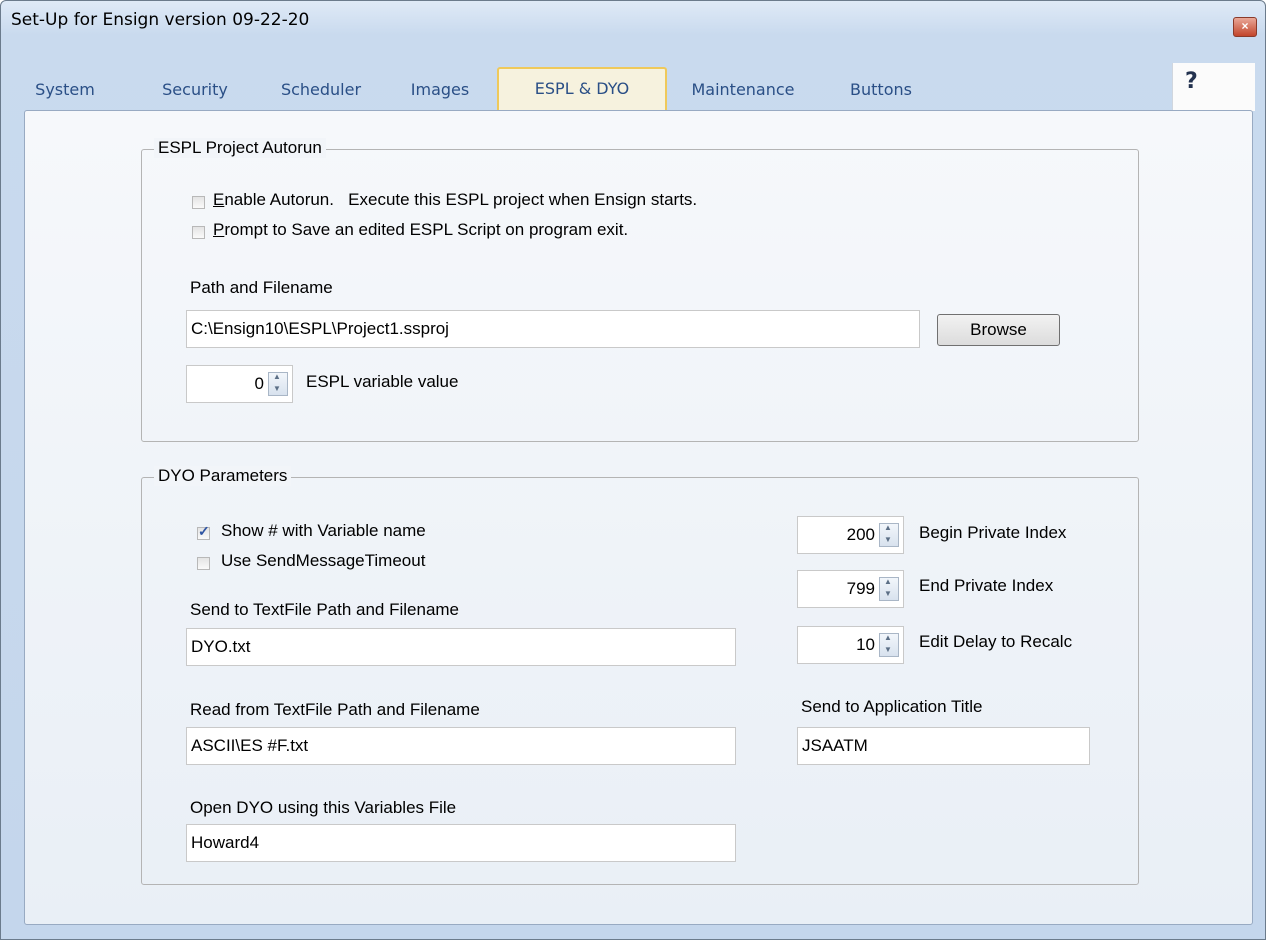 Image resolution: width=1270 pixels, height=942 pixels. I want to click on tab-buttons: Buttons, so click(881, 91).